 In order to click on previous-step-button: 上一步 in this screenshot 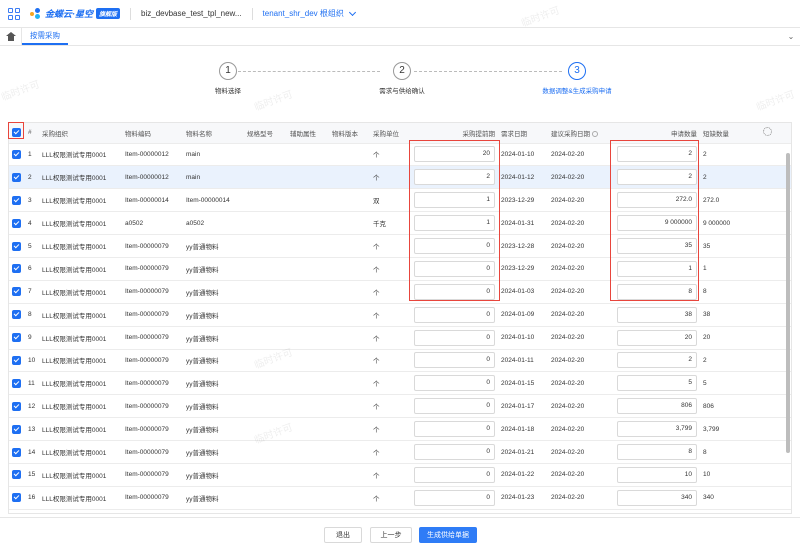, I will do `click(391, 535)`.